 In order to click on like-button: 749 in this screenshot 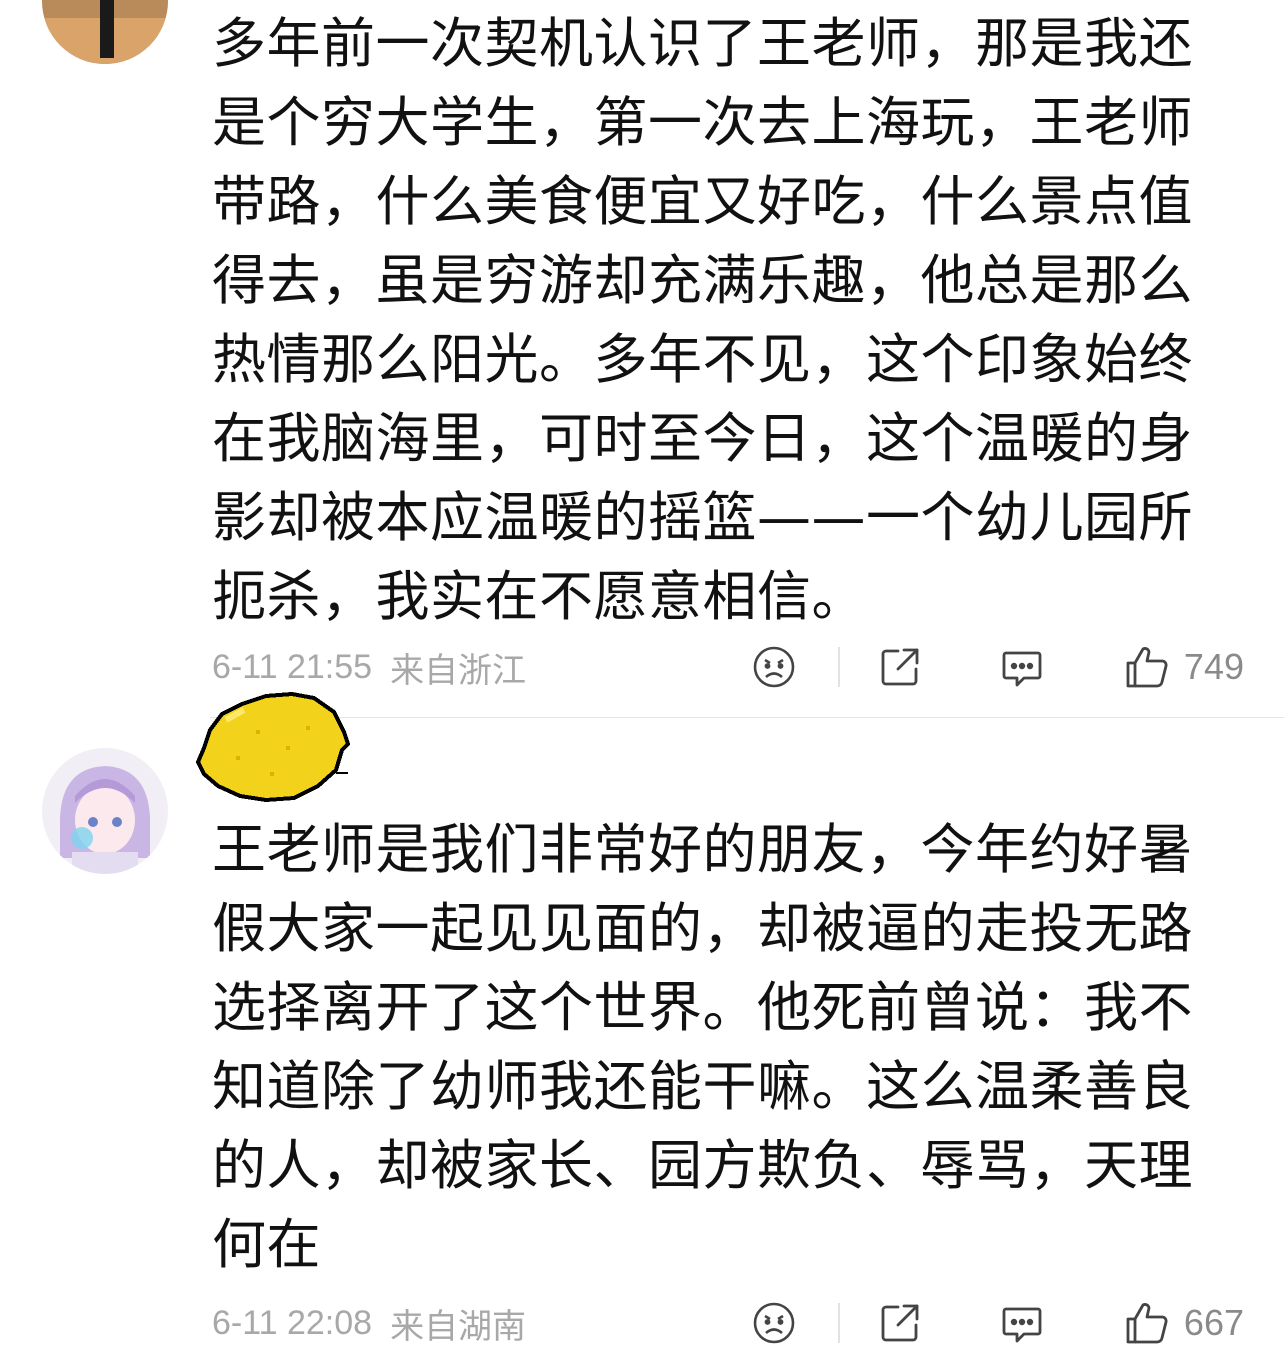, I will do `click(1184, 667)`.